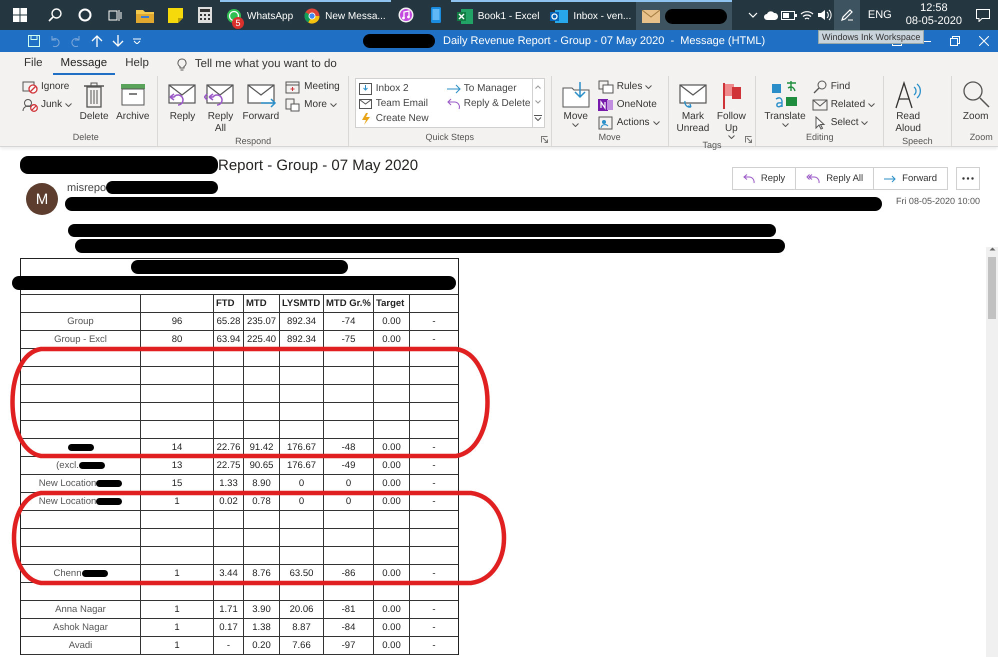 Image resolution: width=998 pixels, height=657 pixels. Describe the element at coordinates (871, 37) in the screenshot. I see `tooltip: Windows Ink Workspace` at that location.